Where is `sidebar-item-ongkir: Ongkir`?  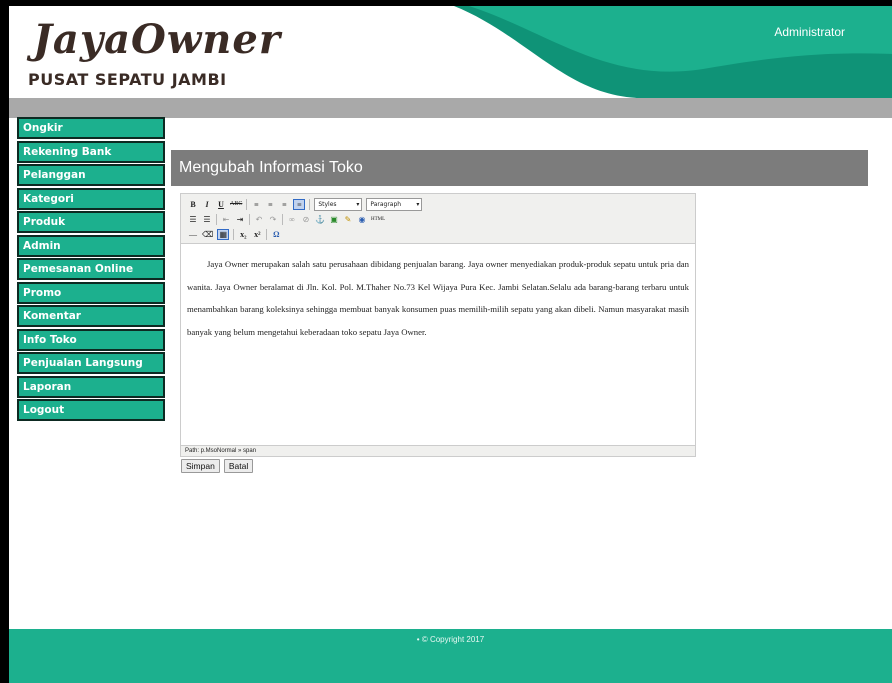
sidebar-item-ongkir: Ongkir is located at coordinates (91, 128).